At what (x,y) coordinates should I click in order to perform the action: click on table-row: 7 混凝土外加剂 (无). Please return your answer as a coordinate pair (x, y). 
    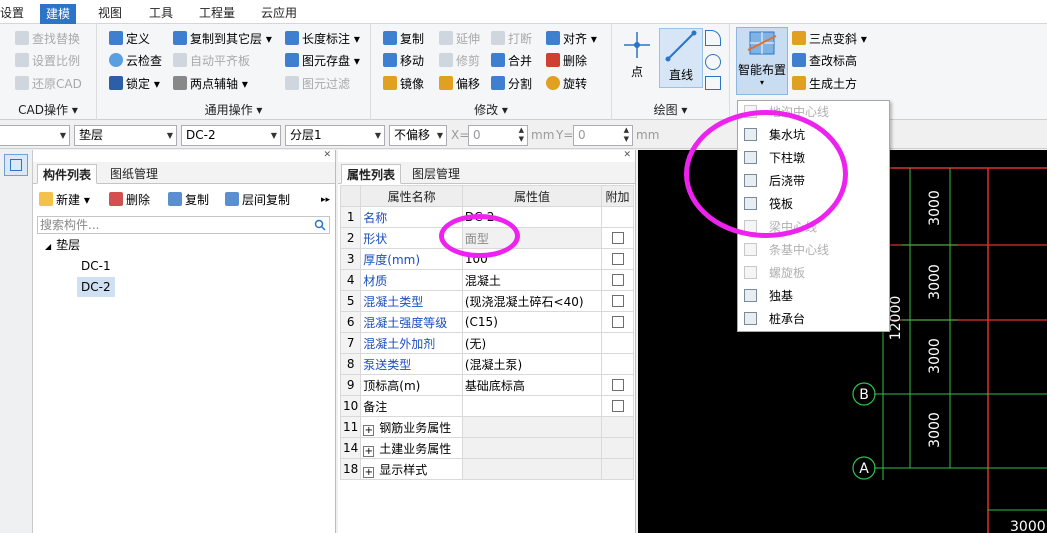
    Looking at the image, I should click on (486, 343).